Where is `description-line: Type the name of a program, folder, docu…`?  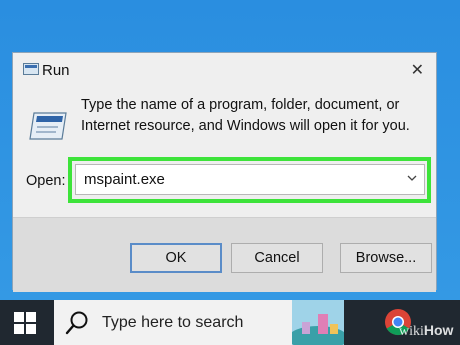 description-line: Type the name of a program, folder, docu… is located at coordinates (240, 105).